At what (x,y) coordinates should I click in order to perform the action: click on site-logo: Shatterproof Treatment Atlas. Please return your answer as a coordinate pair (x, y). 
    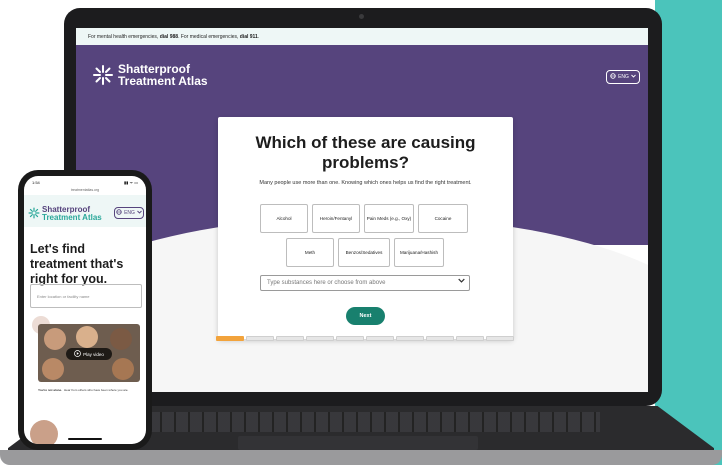
    Looking at the image, I should click on (150, 75).